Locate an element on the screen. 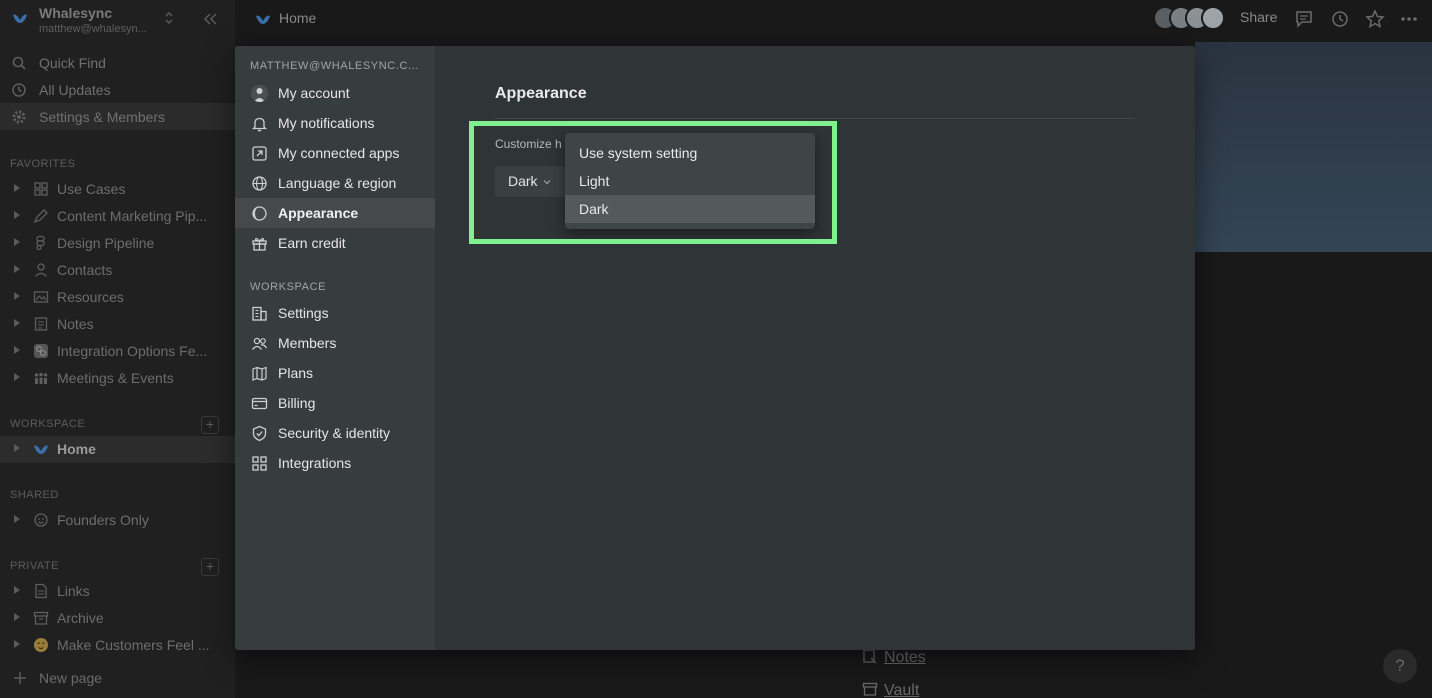  sidebar-item-all-updates: All Updates is located at coordinates (117, 89).